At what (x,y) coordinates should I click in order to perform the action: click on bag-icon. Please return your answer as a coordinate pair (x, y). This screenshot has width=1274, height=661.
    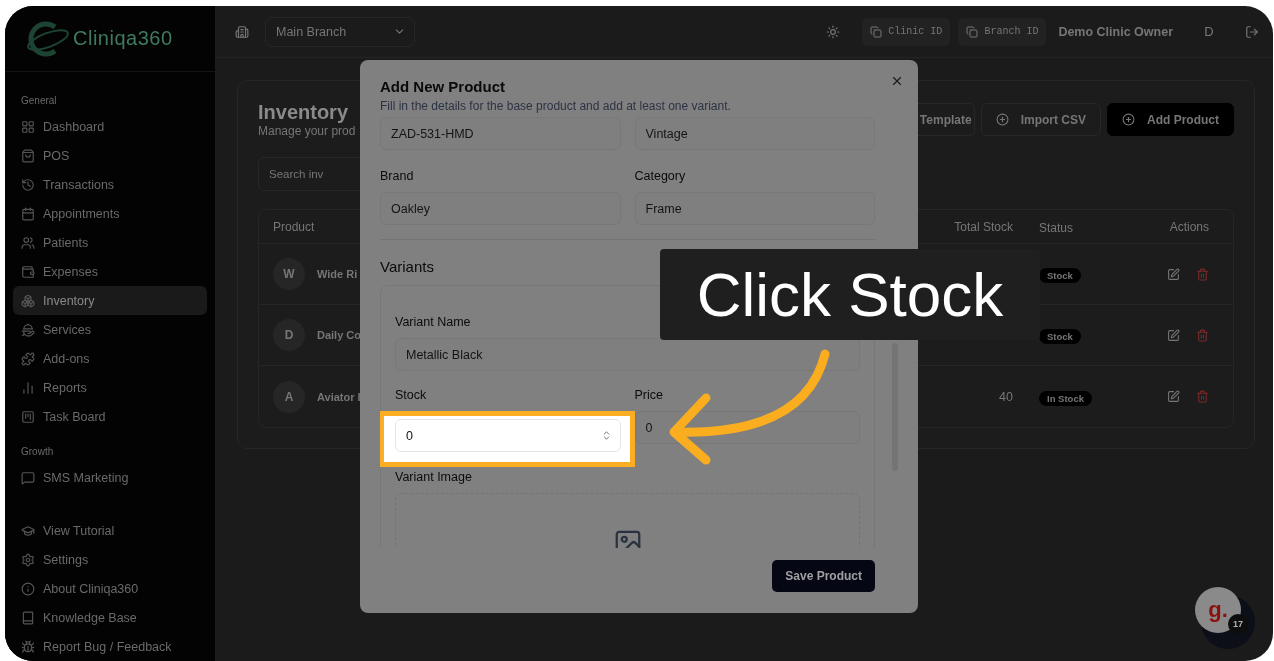
    Looking at the image, I should click on (28, 155).